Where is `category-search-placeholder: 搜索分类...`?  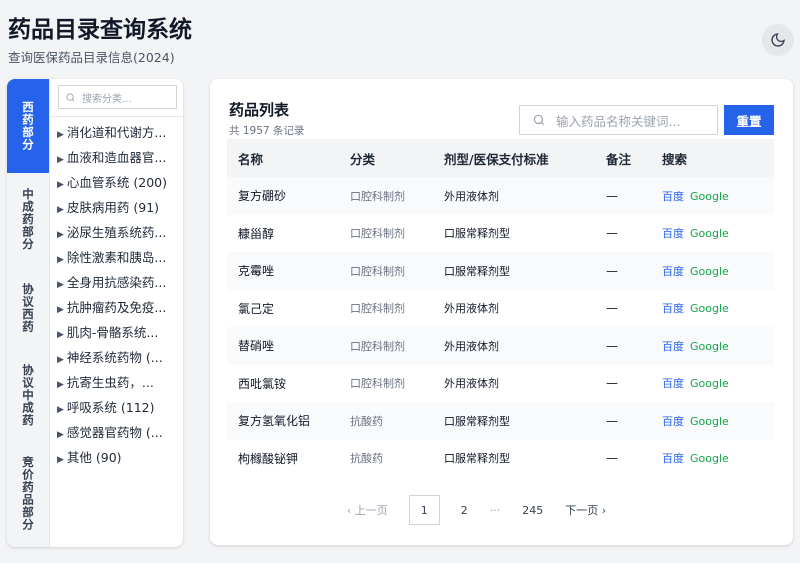 category-search-placeholder: 搜索分类... is located at coordinates (107, 99).